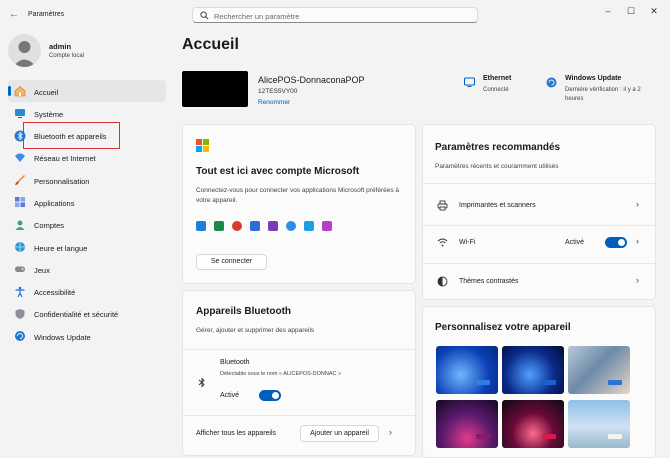 The image size is (670, 458). Describe the element at coordinates (87, 269) in the screenshot. I see `sidebar-item-gaming: Jeux` at that location.